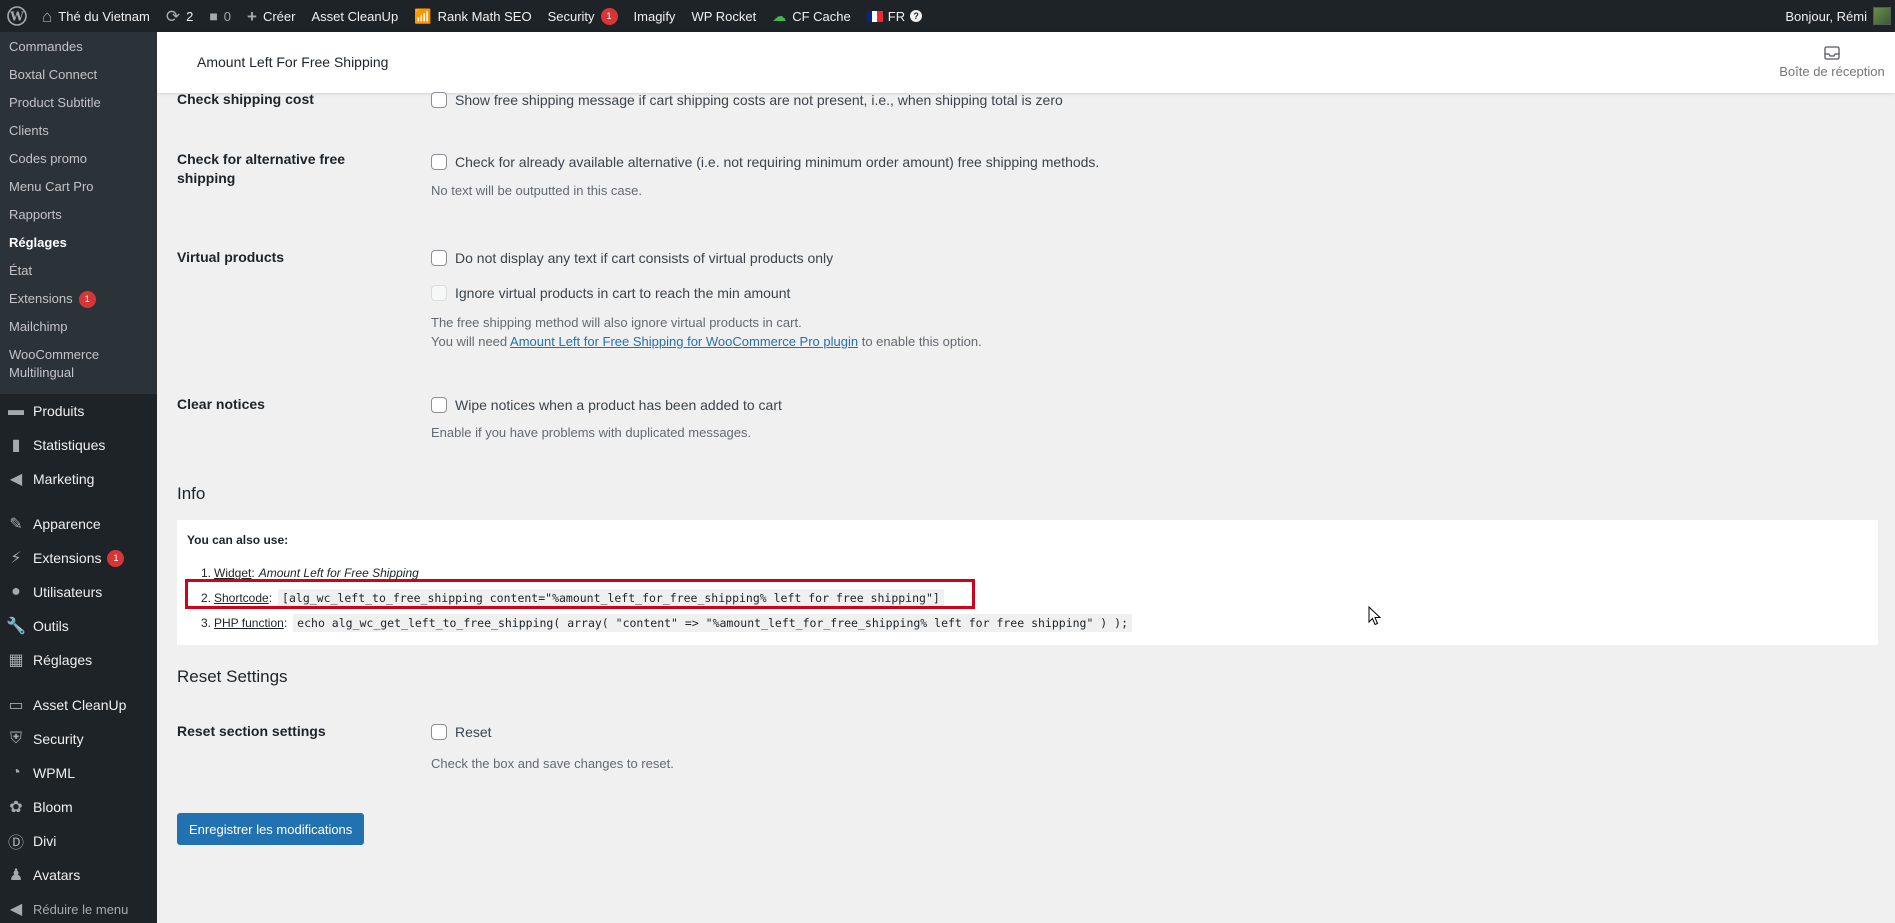  I want to click on security-link: Security 1, so click(583, 16).